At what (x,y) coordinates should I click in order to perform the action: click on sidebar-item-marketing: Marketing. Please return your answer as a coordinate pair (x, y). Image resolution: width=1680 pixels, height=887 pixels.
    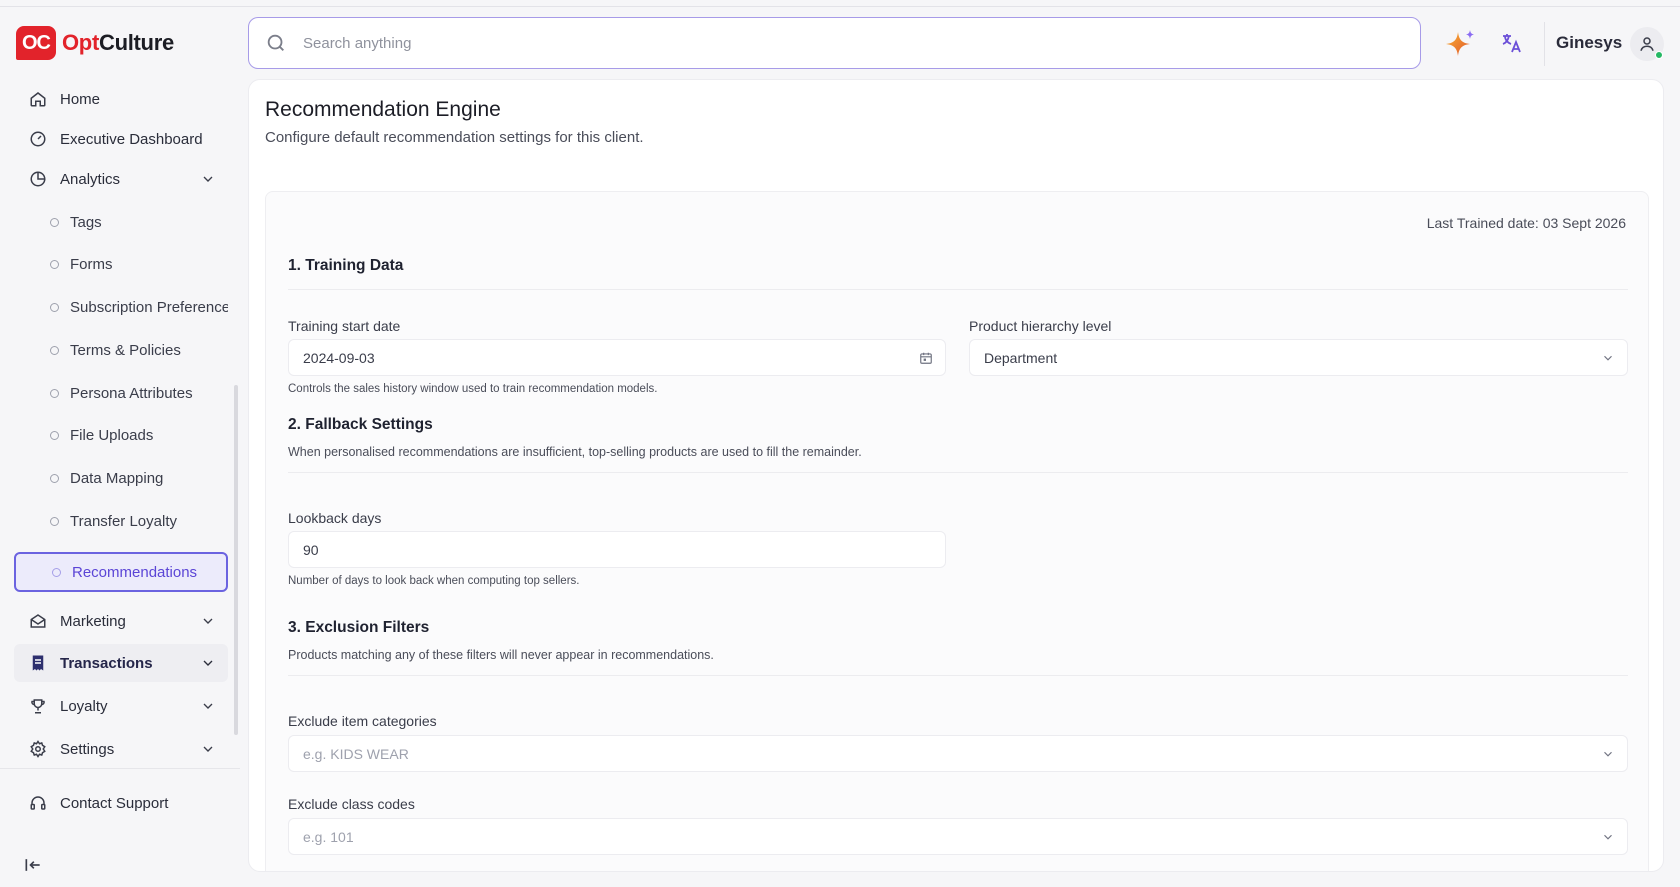
    Looking at the image, I should click on (121, 621).